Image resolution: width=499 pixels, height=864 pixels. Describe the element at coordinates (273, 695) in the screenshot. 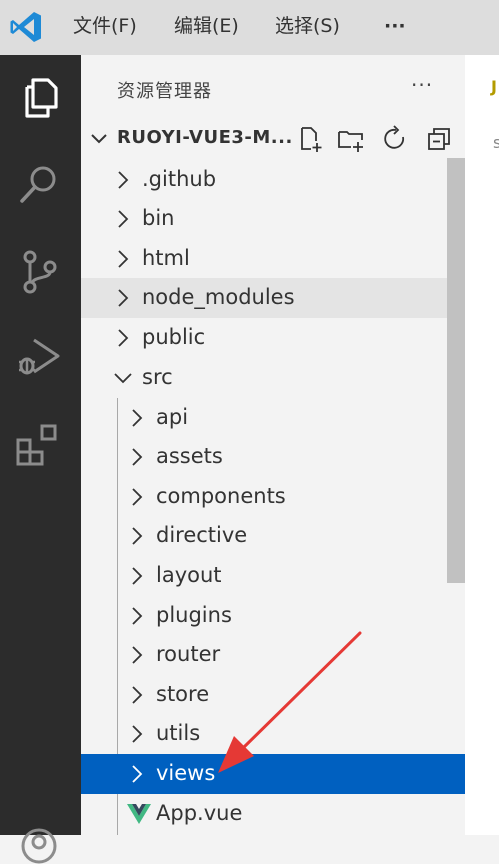

I see `tree-item-store: store` at that location.